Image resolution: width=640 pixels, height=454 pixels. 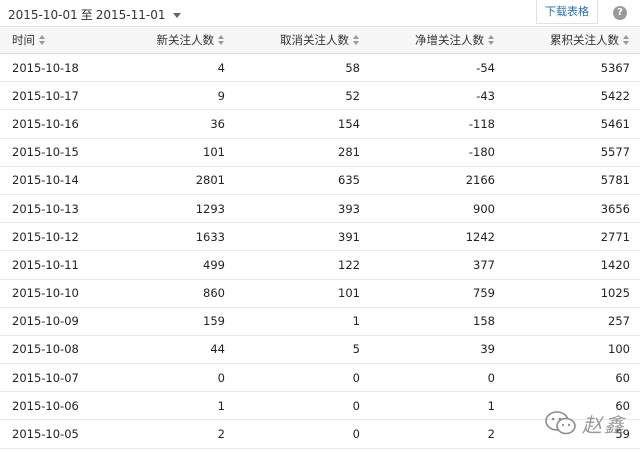 What do you see at coordinates (43, 14) in the screenshot?
I see `date-start: 2015-10-01` at bounding box center [43, 14].